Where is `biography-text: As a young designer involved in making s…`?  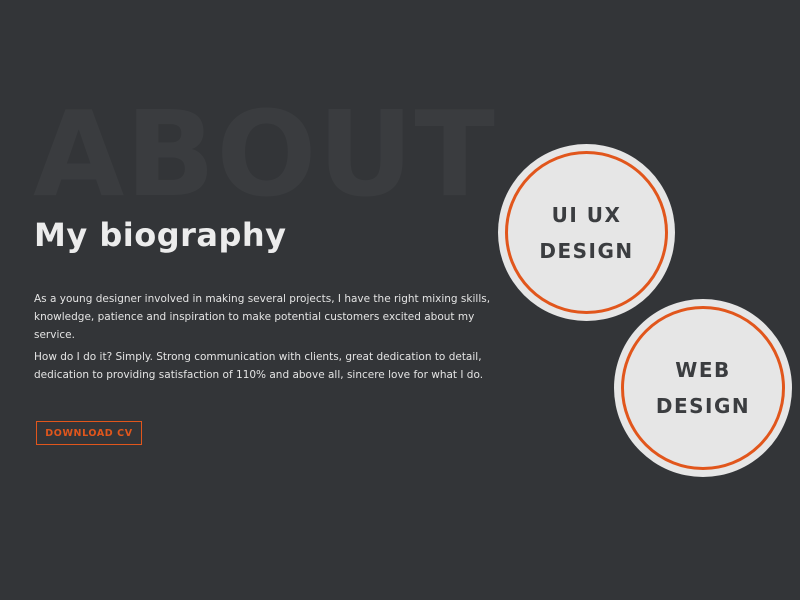 biography-text: As a young designer involved in making s… is located at coordinates (264, 339).